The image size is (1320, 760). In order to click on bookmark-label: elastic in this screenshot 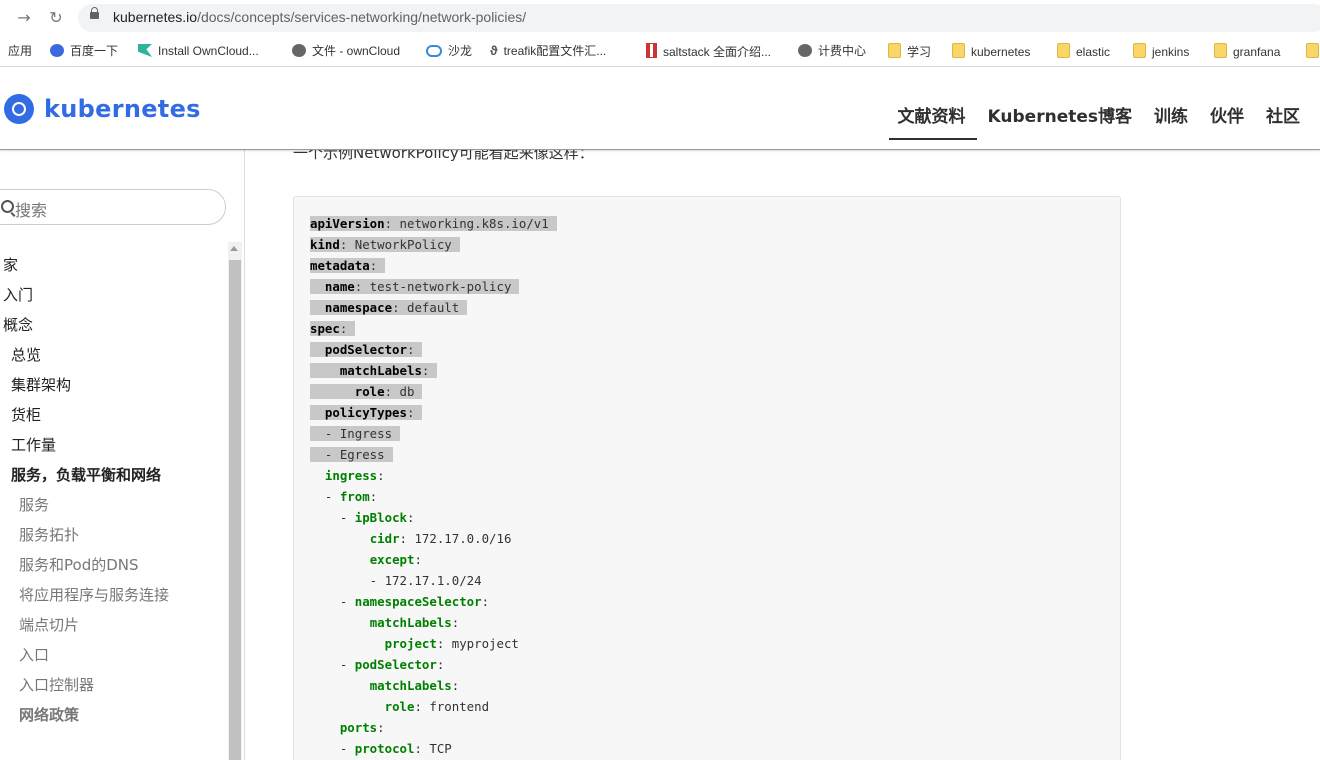, I will do `click(1093, 52)`.